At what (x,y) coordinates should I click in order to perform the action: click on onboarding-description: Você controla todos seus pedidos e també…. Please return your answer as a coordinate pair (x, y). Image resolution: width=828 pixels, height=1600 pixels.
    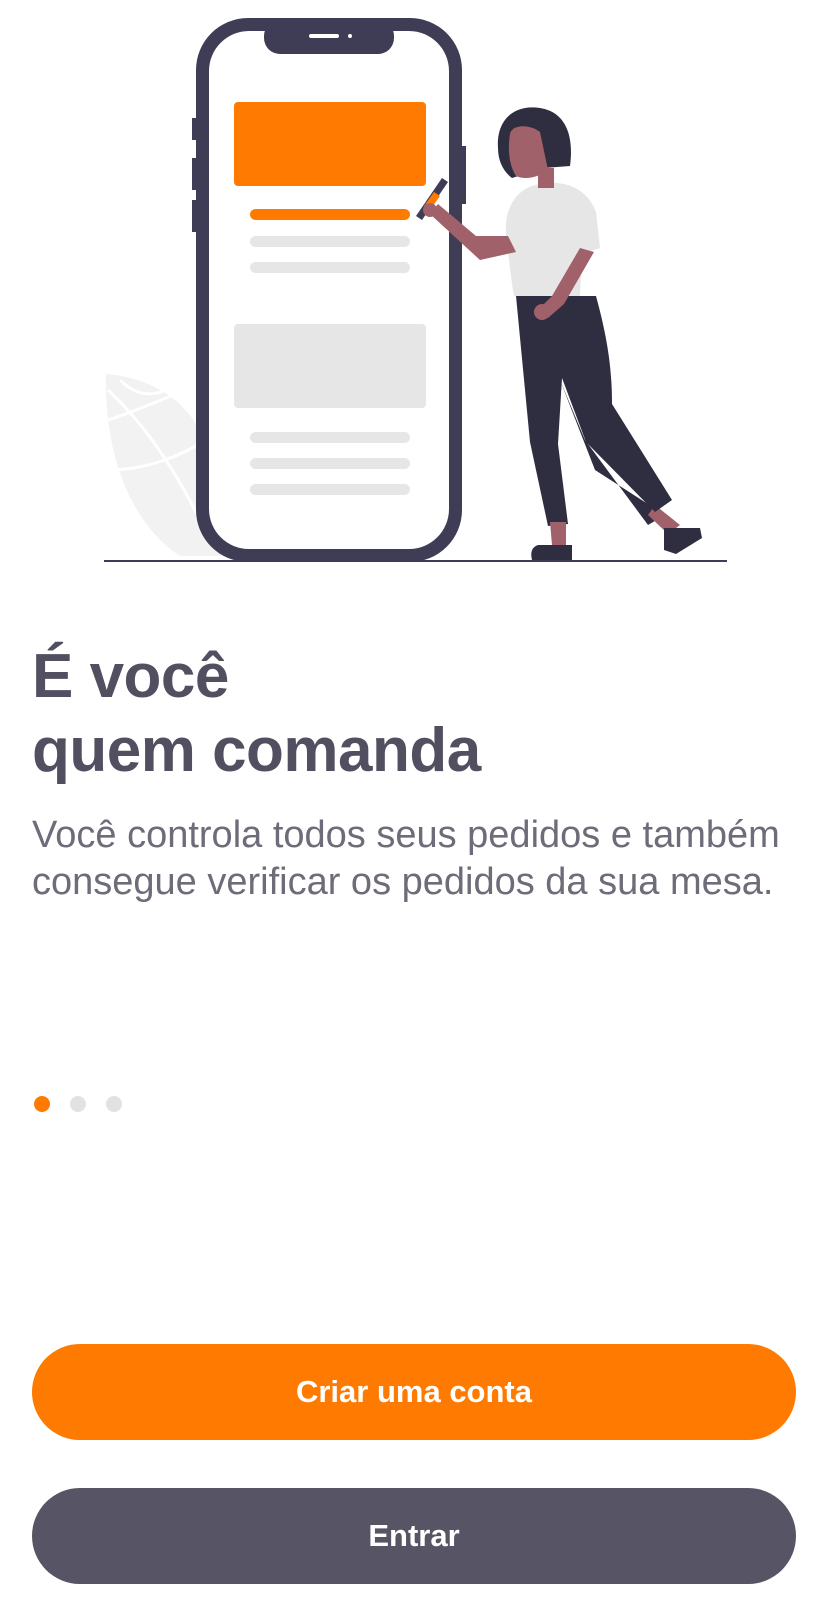
    Looking at the image, I should click on (406, 858).